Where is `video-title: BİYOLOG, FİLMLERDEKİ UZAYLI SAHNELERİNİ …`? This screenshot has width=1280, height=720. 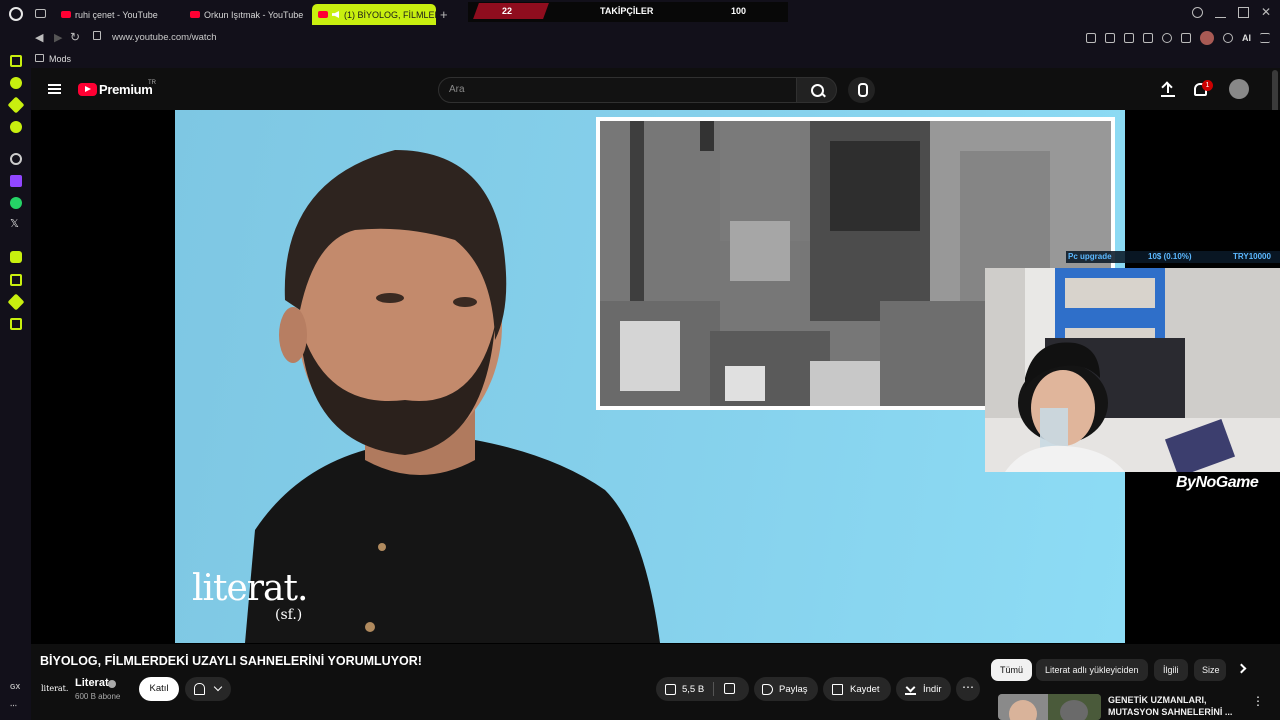
video-title: BİYOLOG, FİLMLERDEKİ UZAYLI SAHNELERİNİ … is located at coordinates (231, 661).